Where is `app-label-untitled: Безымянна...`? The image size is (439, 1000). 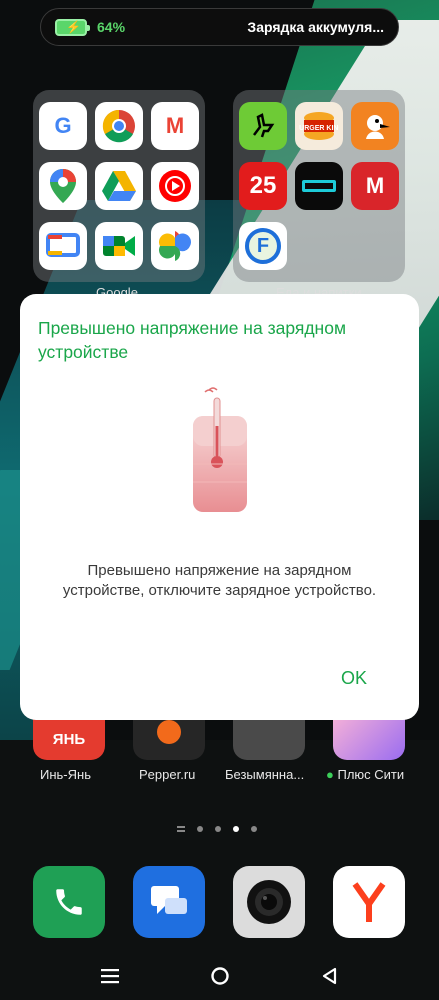 app-label-untitled: Безымянна... is located at coordinates (265, 774).